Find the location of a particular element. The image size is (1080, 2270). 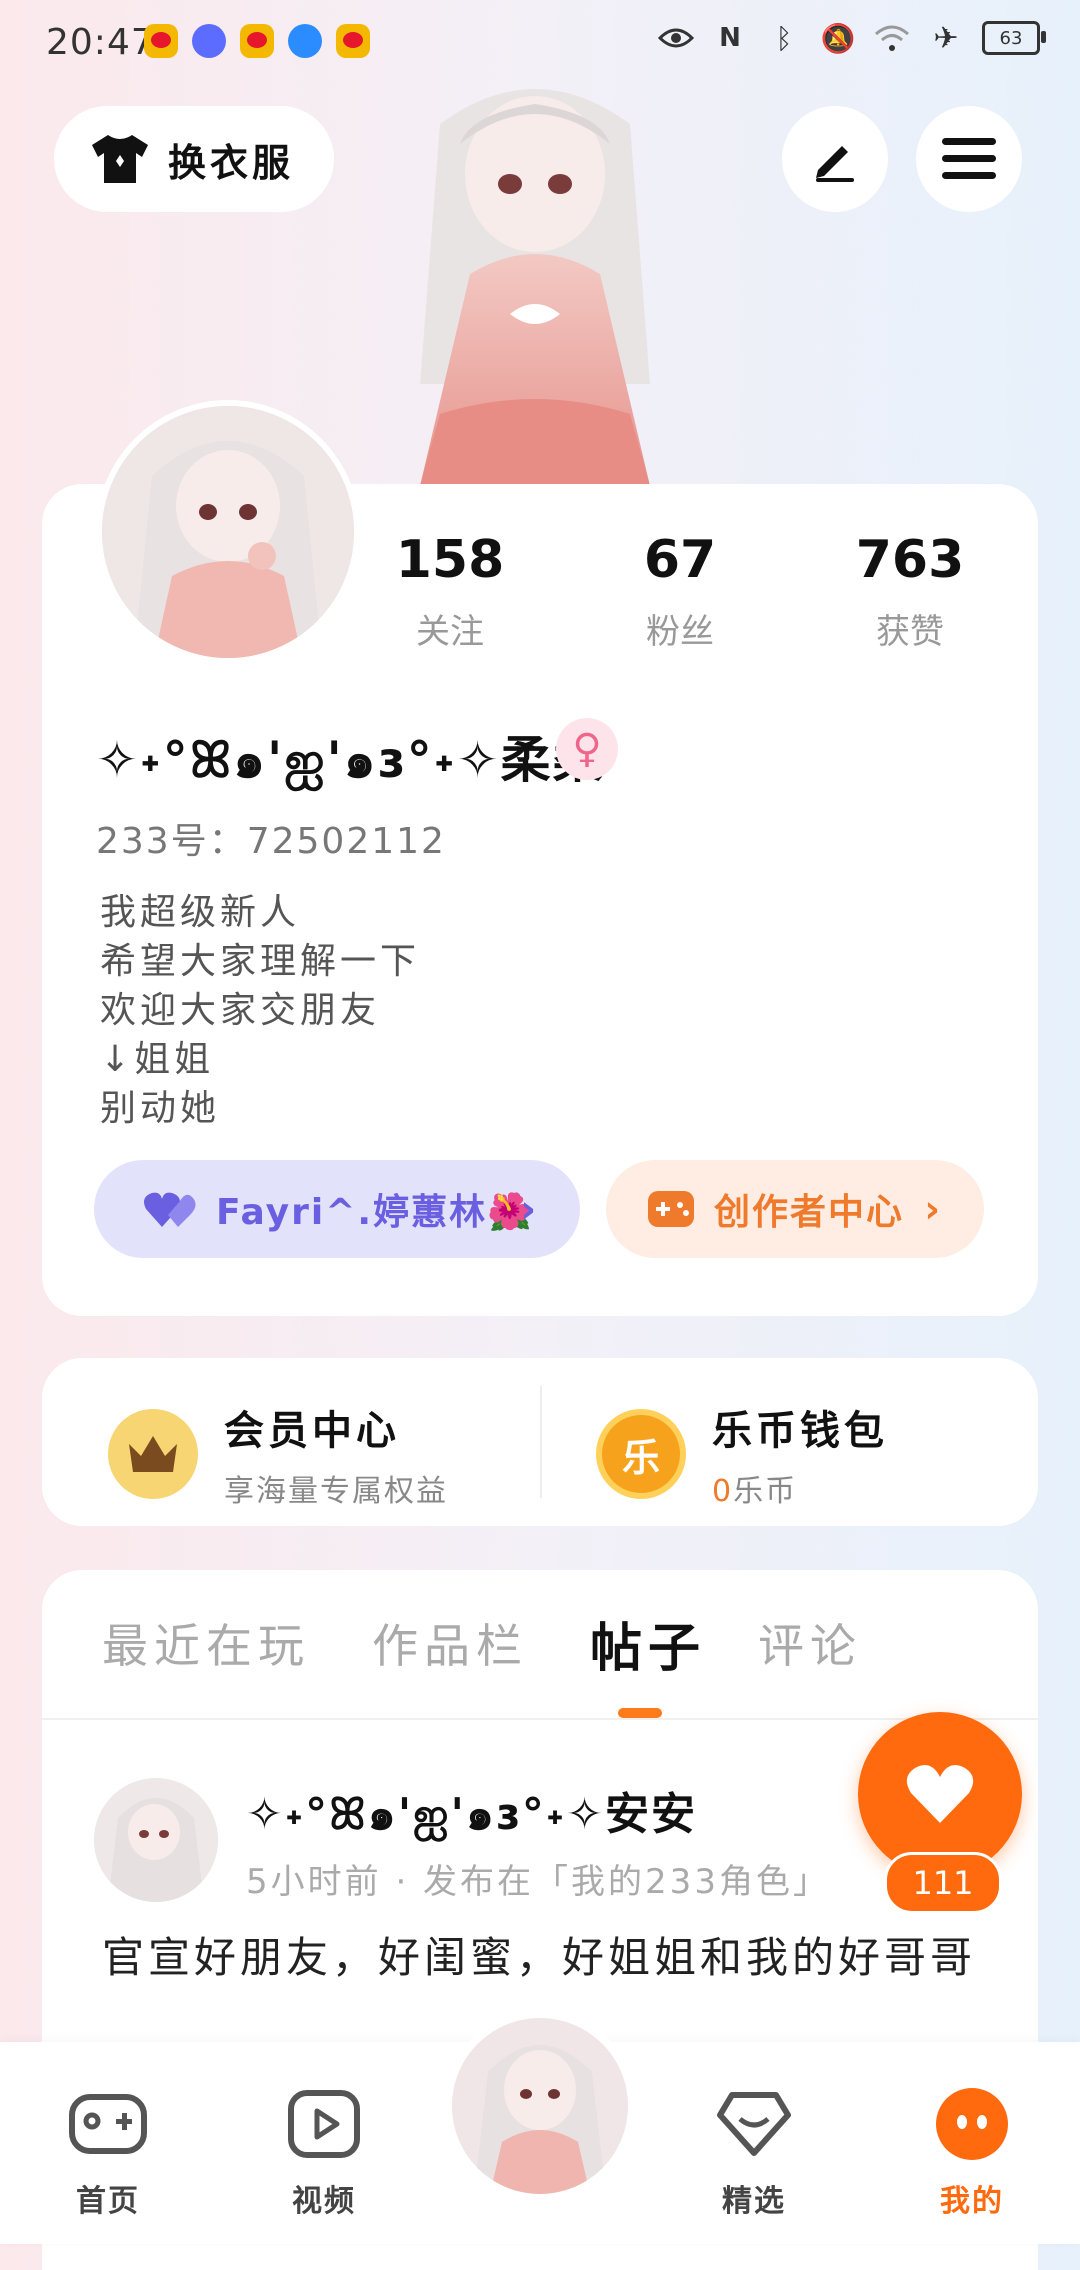

crown-icon is located at coordinates (153, 1454).